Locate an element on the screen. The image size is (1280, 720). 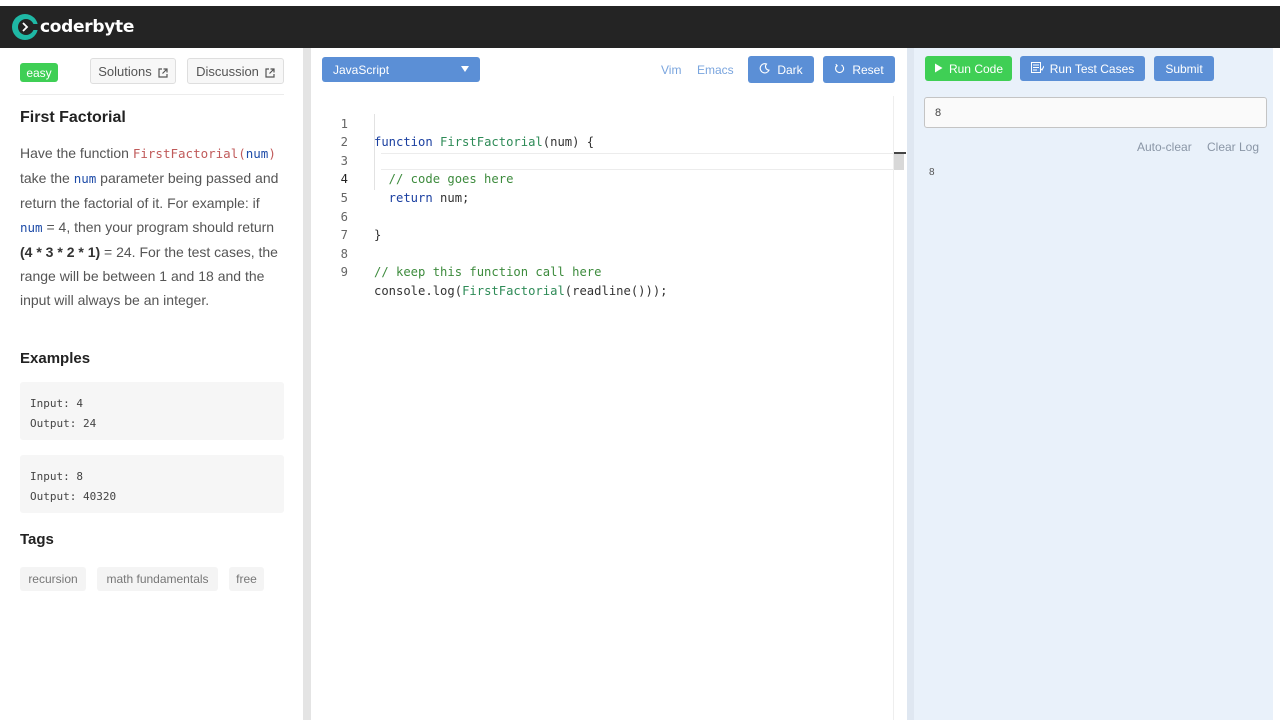
clear-log-button: Clear Log is located at coordinates (1233, 147).